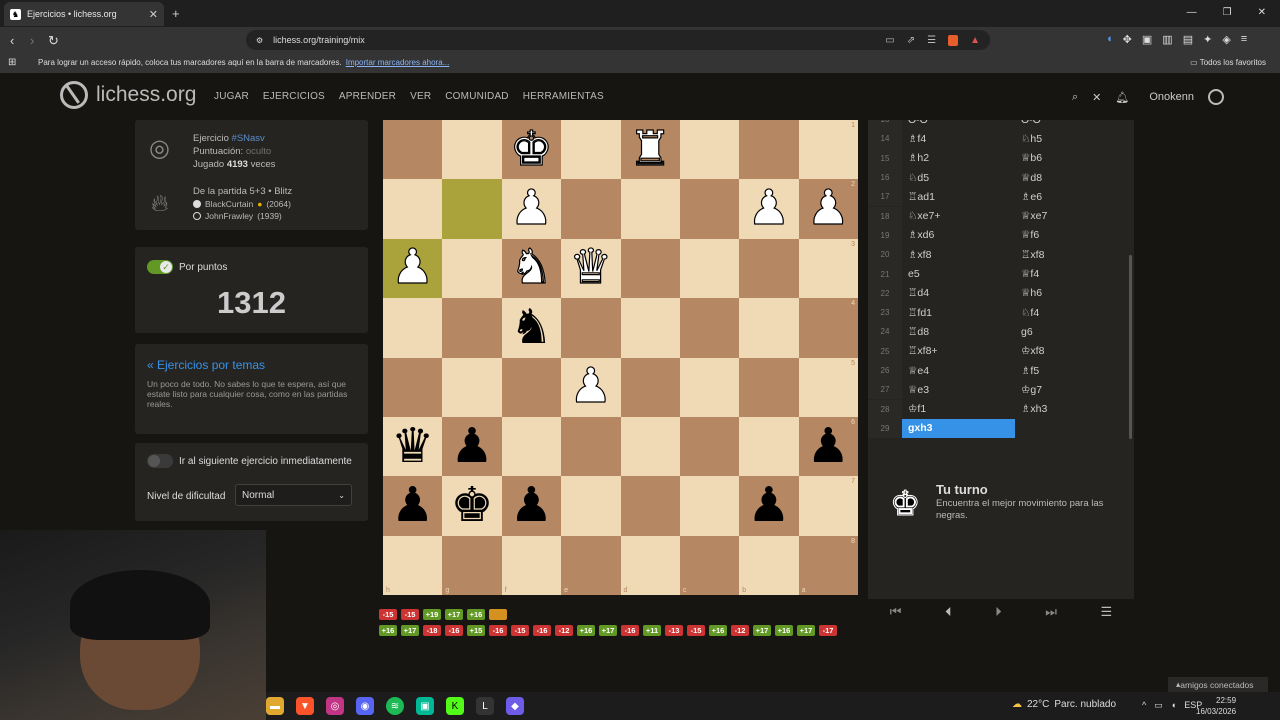  What do you see at coordinates (1071, 235) in the screenshot?
I see `black-move: ♕f6` at bounding box center [1071, 235].